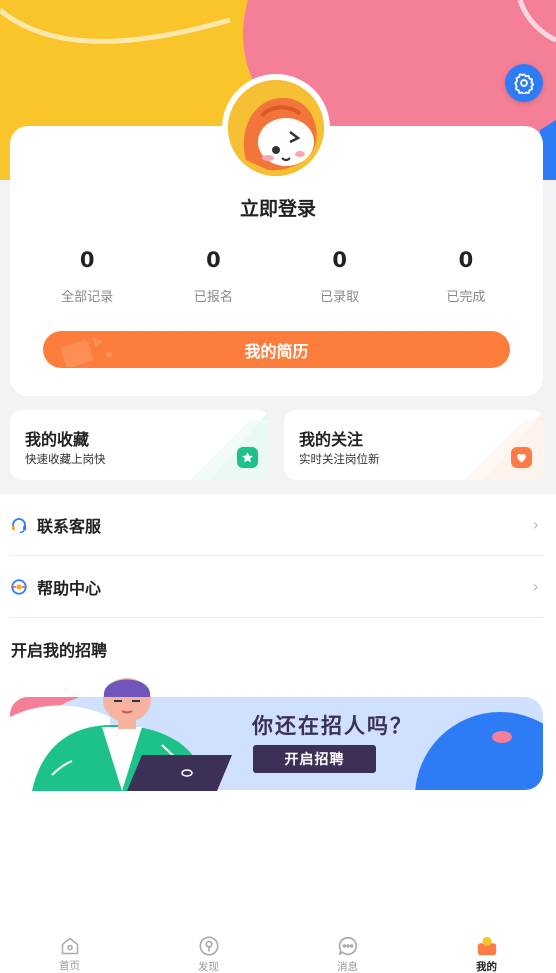 This screenshot has height=973, width=556. Describe the element at coordinates (348, 946) in the screenshot. I see `message-icon` at that location.